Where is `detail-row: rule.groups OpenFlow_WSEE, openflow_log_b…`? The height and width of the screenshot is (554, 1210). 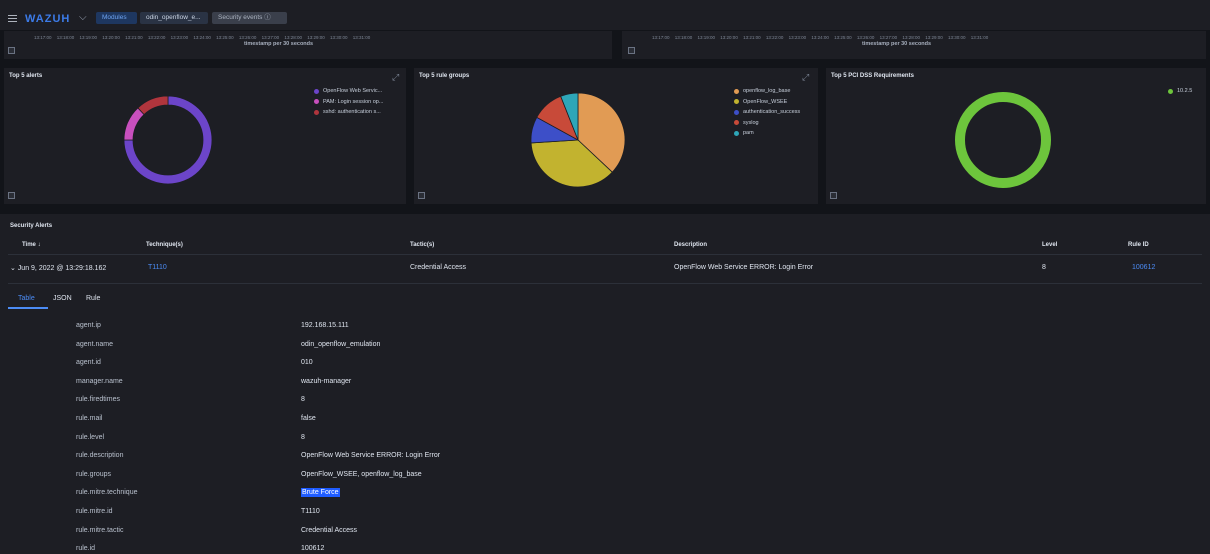 detail-row: rule.groups OpenFlow_WSEE, openflow_log_b… is located at coordinates (605, 475).